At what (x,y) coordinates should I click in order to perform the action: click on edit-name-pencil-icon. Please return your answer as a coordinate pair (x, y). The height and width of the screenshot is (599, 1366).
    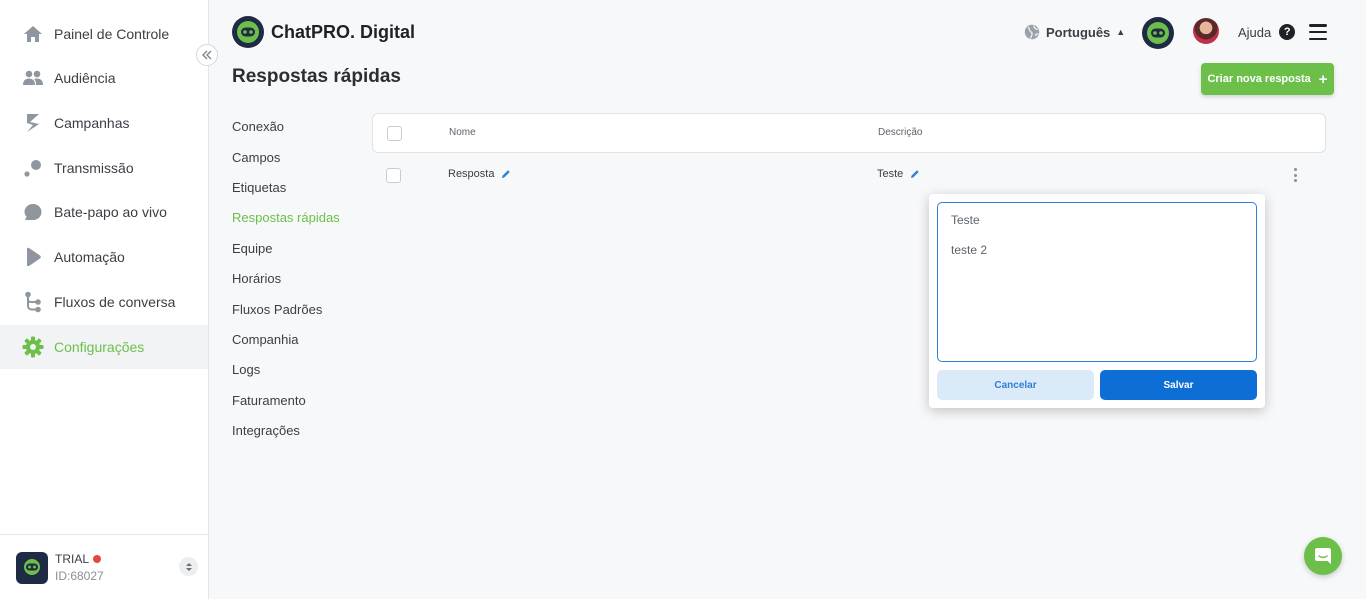
    Looking at the image, I should click on (506, 174).